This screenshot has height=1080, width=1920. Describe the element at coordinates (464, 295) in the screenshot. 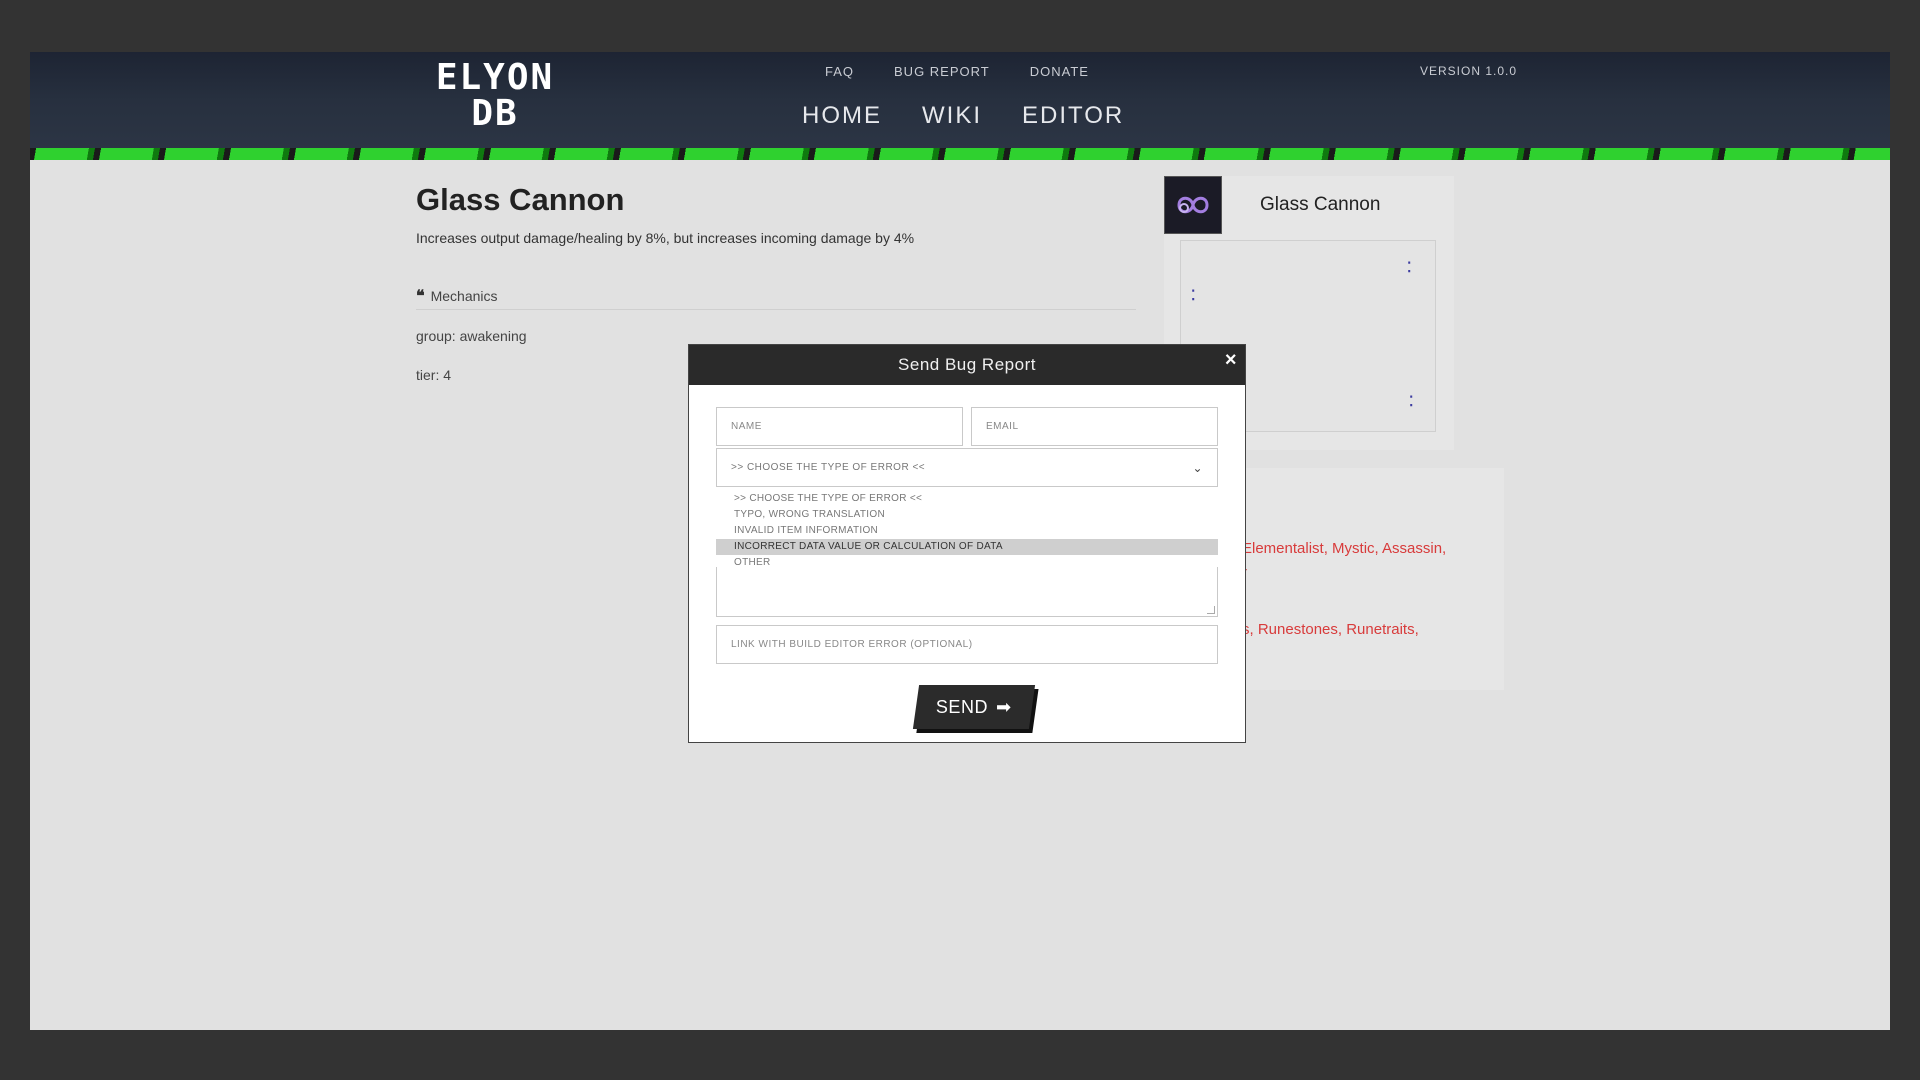

I see `mechanics-label: Mechanics` at that location.